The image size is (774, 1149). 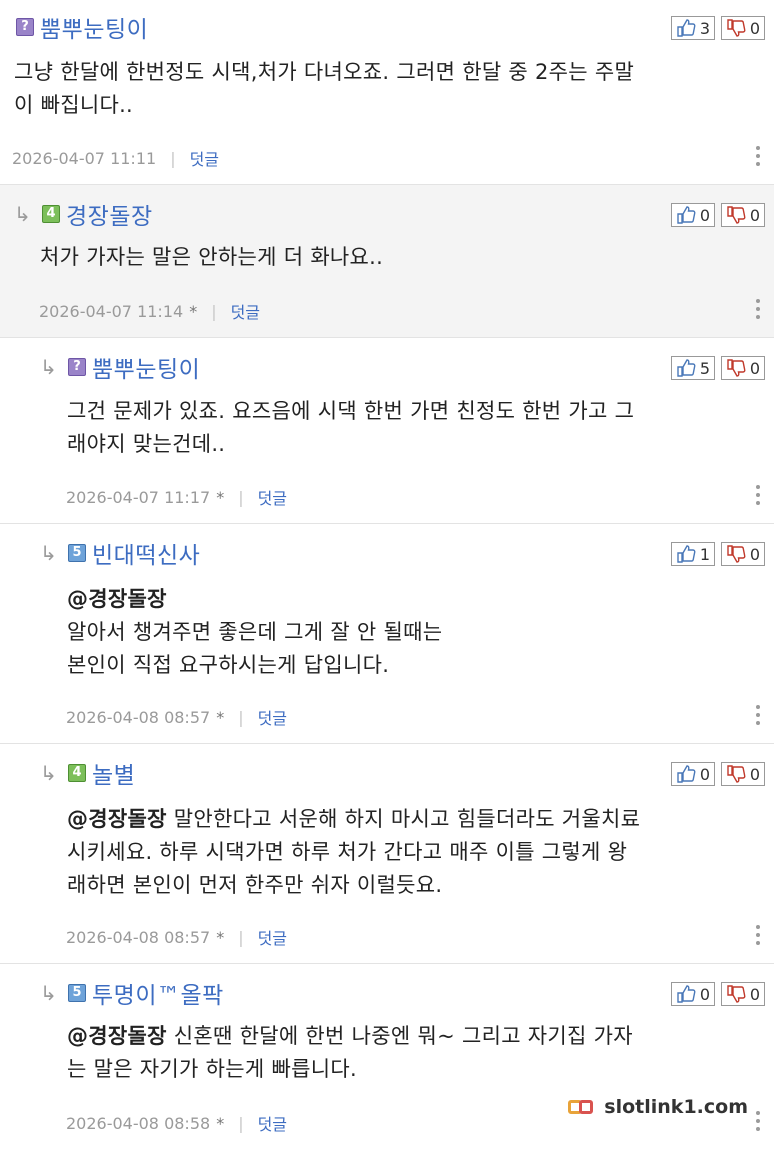 What do you see at coordinates (676, 1107) in the screenshot?
I see `watermark-text: slotlink1.com` at bounding box center [676, 1107].